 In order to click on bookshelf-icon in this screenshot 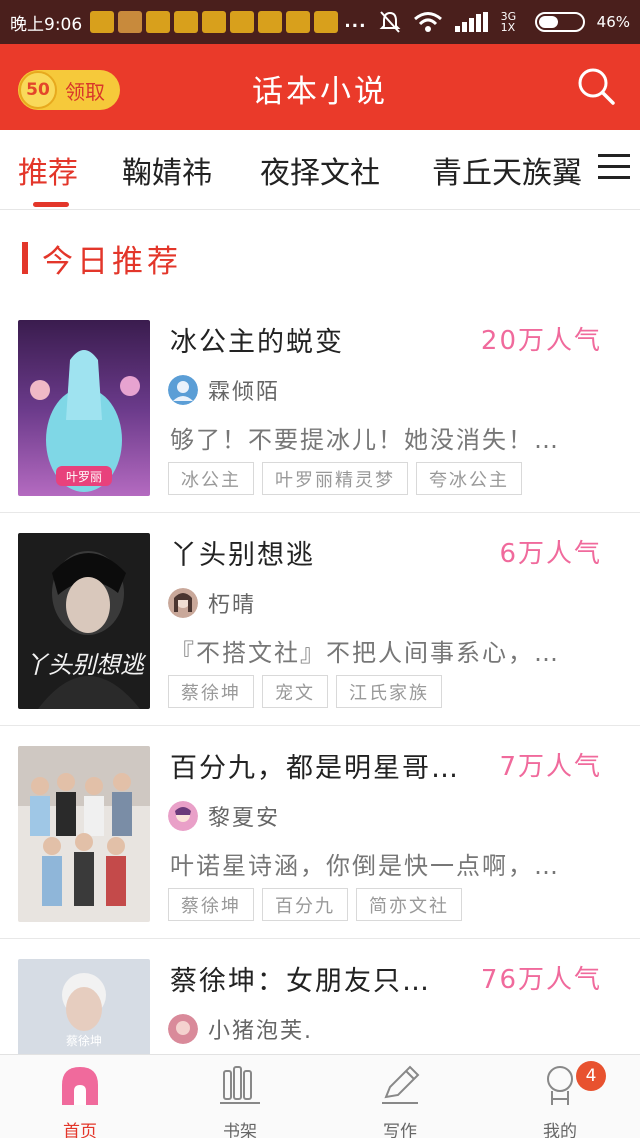, I will do `click(240, 1085)`.